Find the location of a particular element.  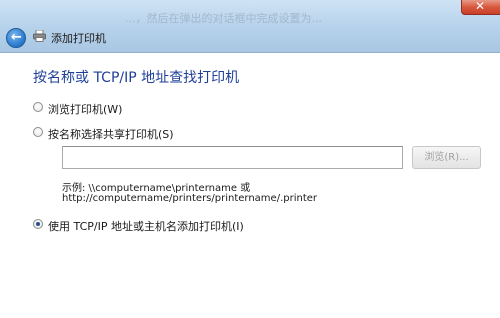

page-heading: 按名称或 TCP/IP 地址查找打印机 is located at coordinates (136, 78).